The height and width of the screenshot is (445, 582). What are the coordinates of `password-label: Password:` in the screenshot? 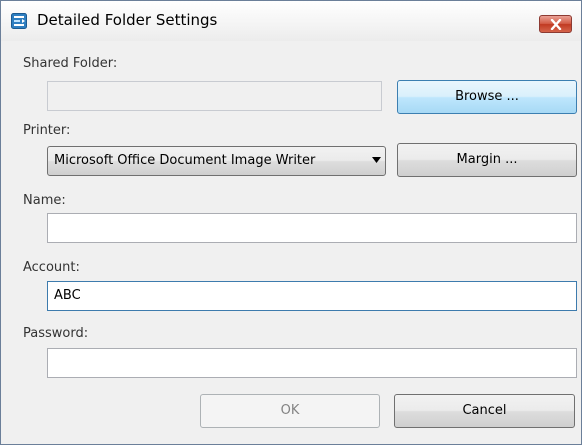 It's located at (56, 333).